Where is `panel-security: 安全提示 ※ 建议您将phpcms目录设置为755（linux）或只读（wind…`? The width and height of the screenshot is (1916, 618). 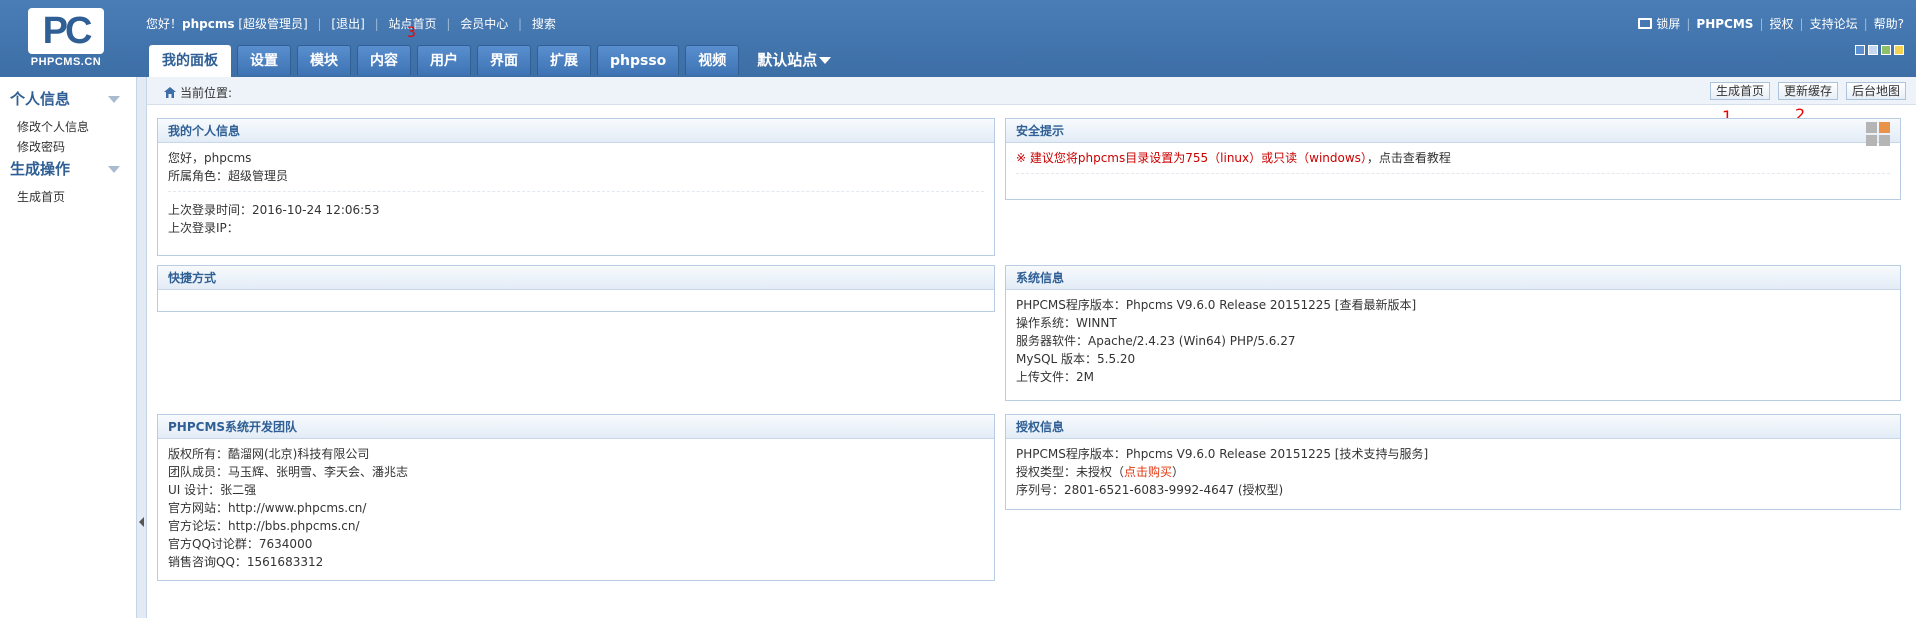 panel-security: 安全提示 ※ 建议您将phpcms目录设置为755（linux）或只读（wind… is located at coordinates (1453, 159).